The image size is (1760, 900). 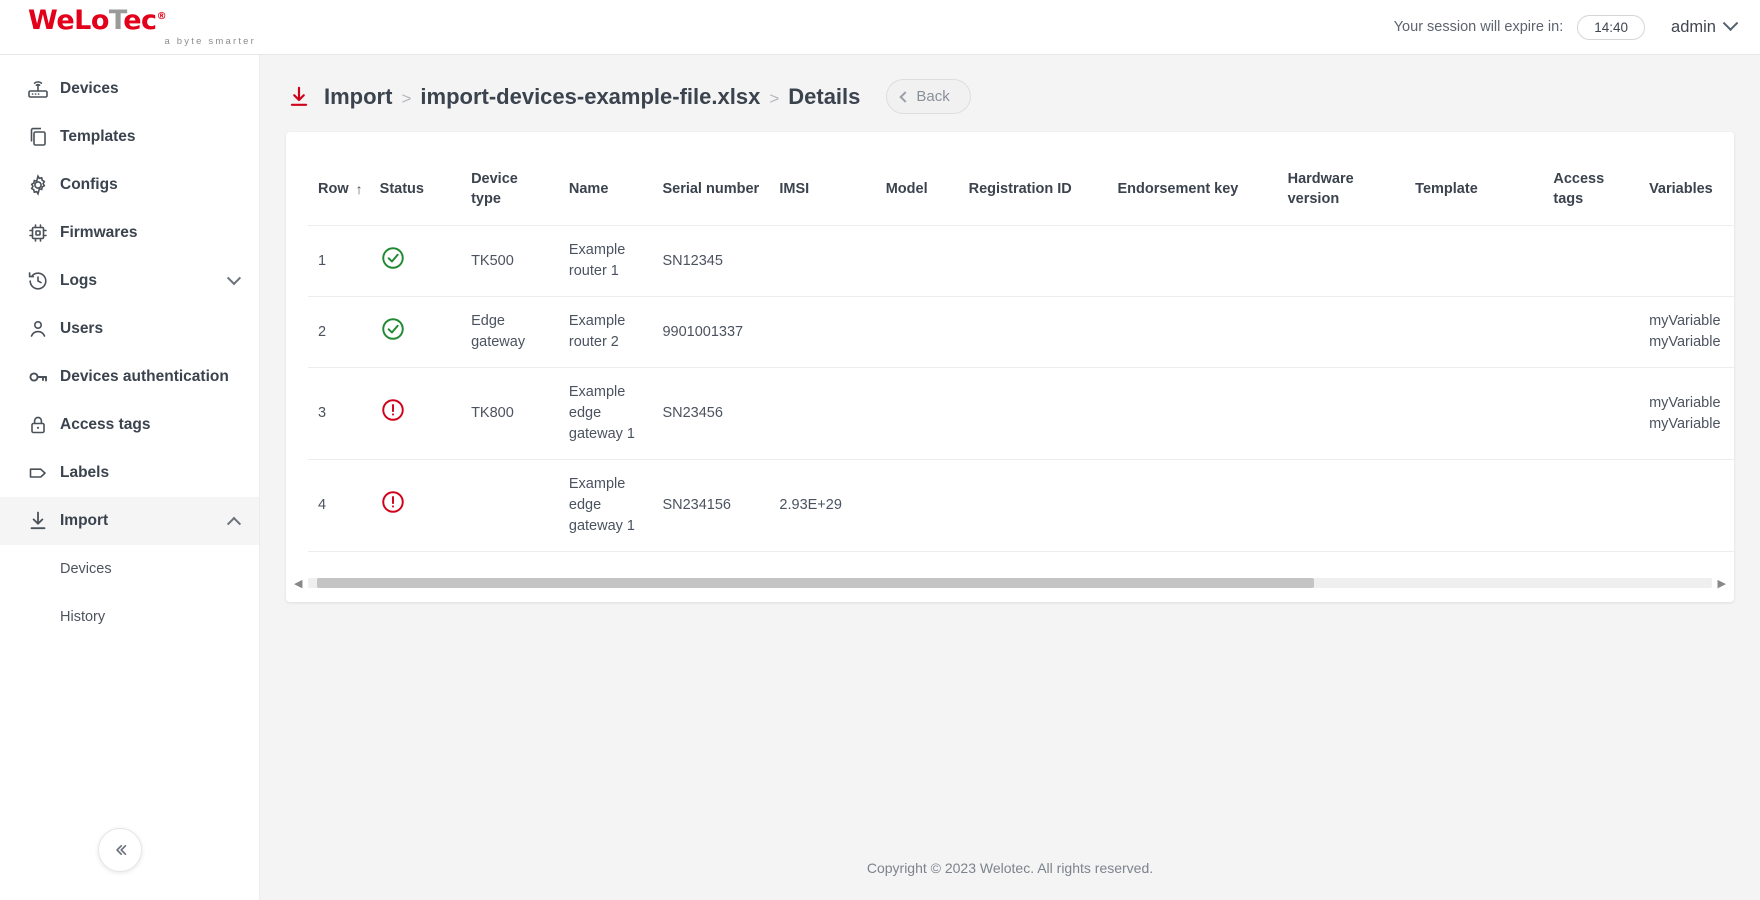 I want to click on gear-icon, so click(x=38, y=185).